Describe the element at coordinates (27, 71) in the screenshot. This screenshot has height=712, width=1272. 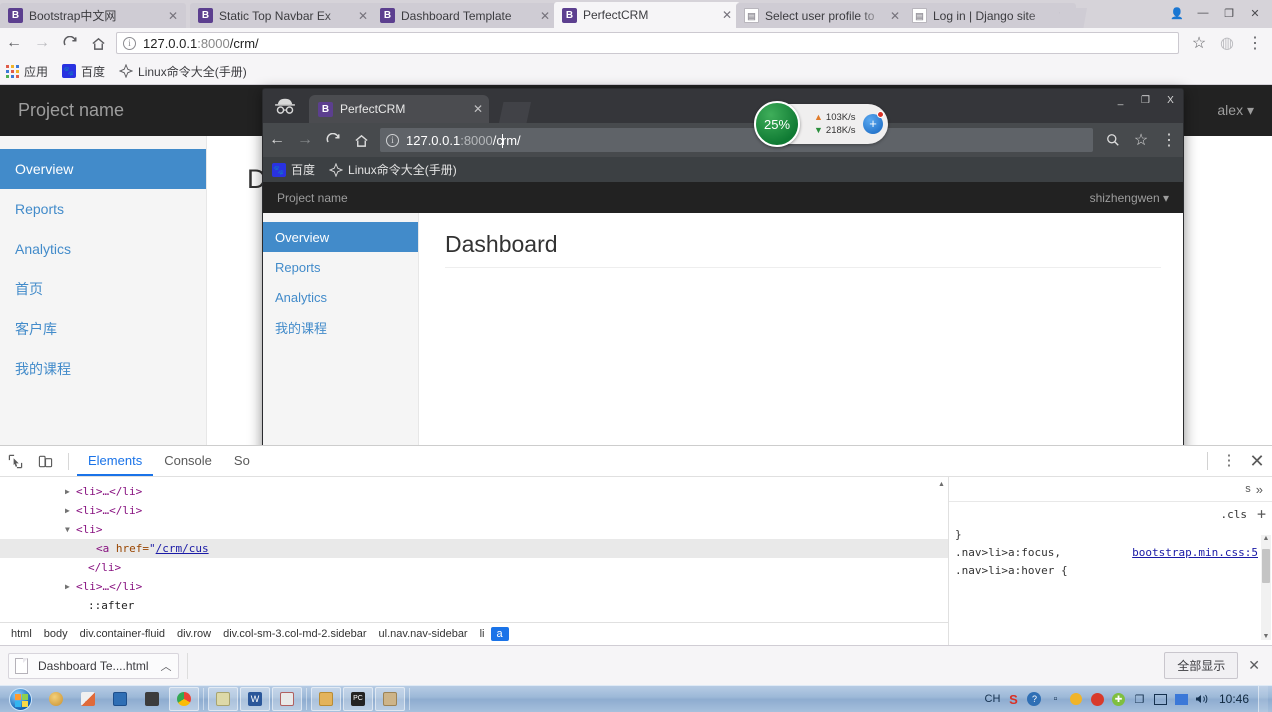
I see `bookmark-apps: 应用` at that location.